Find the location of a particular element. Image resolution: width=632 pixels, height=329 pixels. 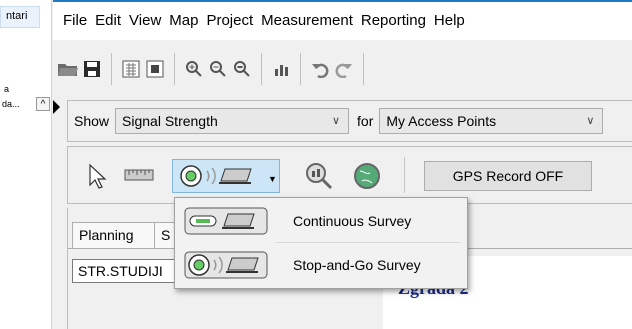

survey-mode-menu: Continuous Survey Stop-and-Go Survey is located at coordinates (321, 243).